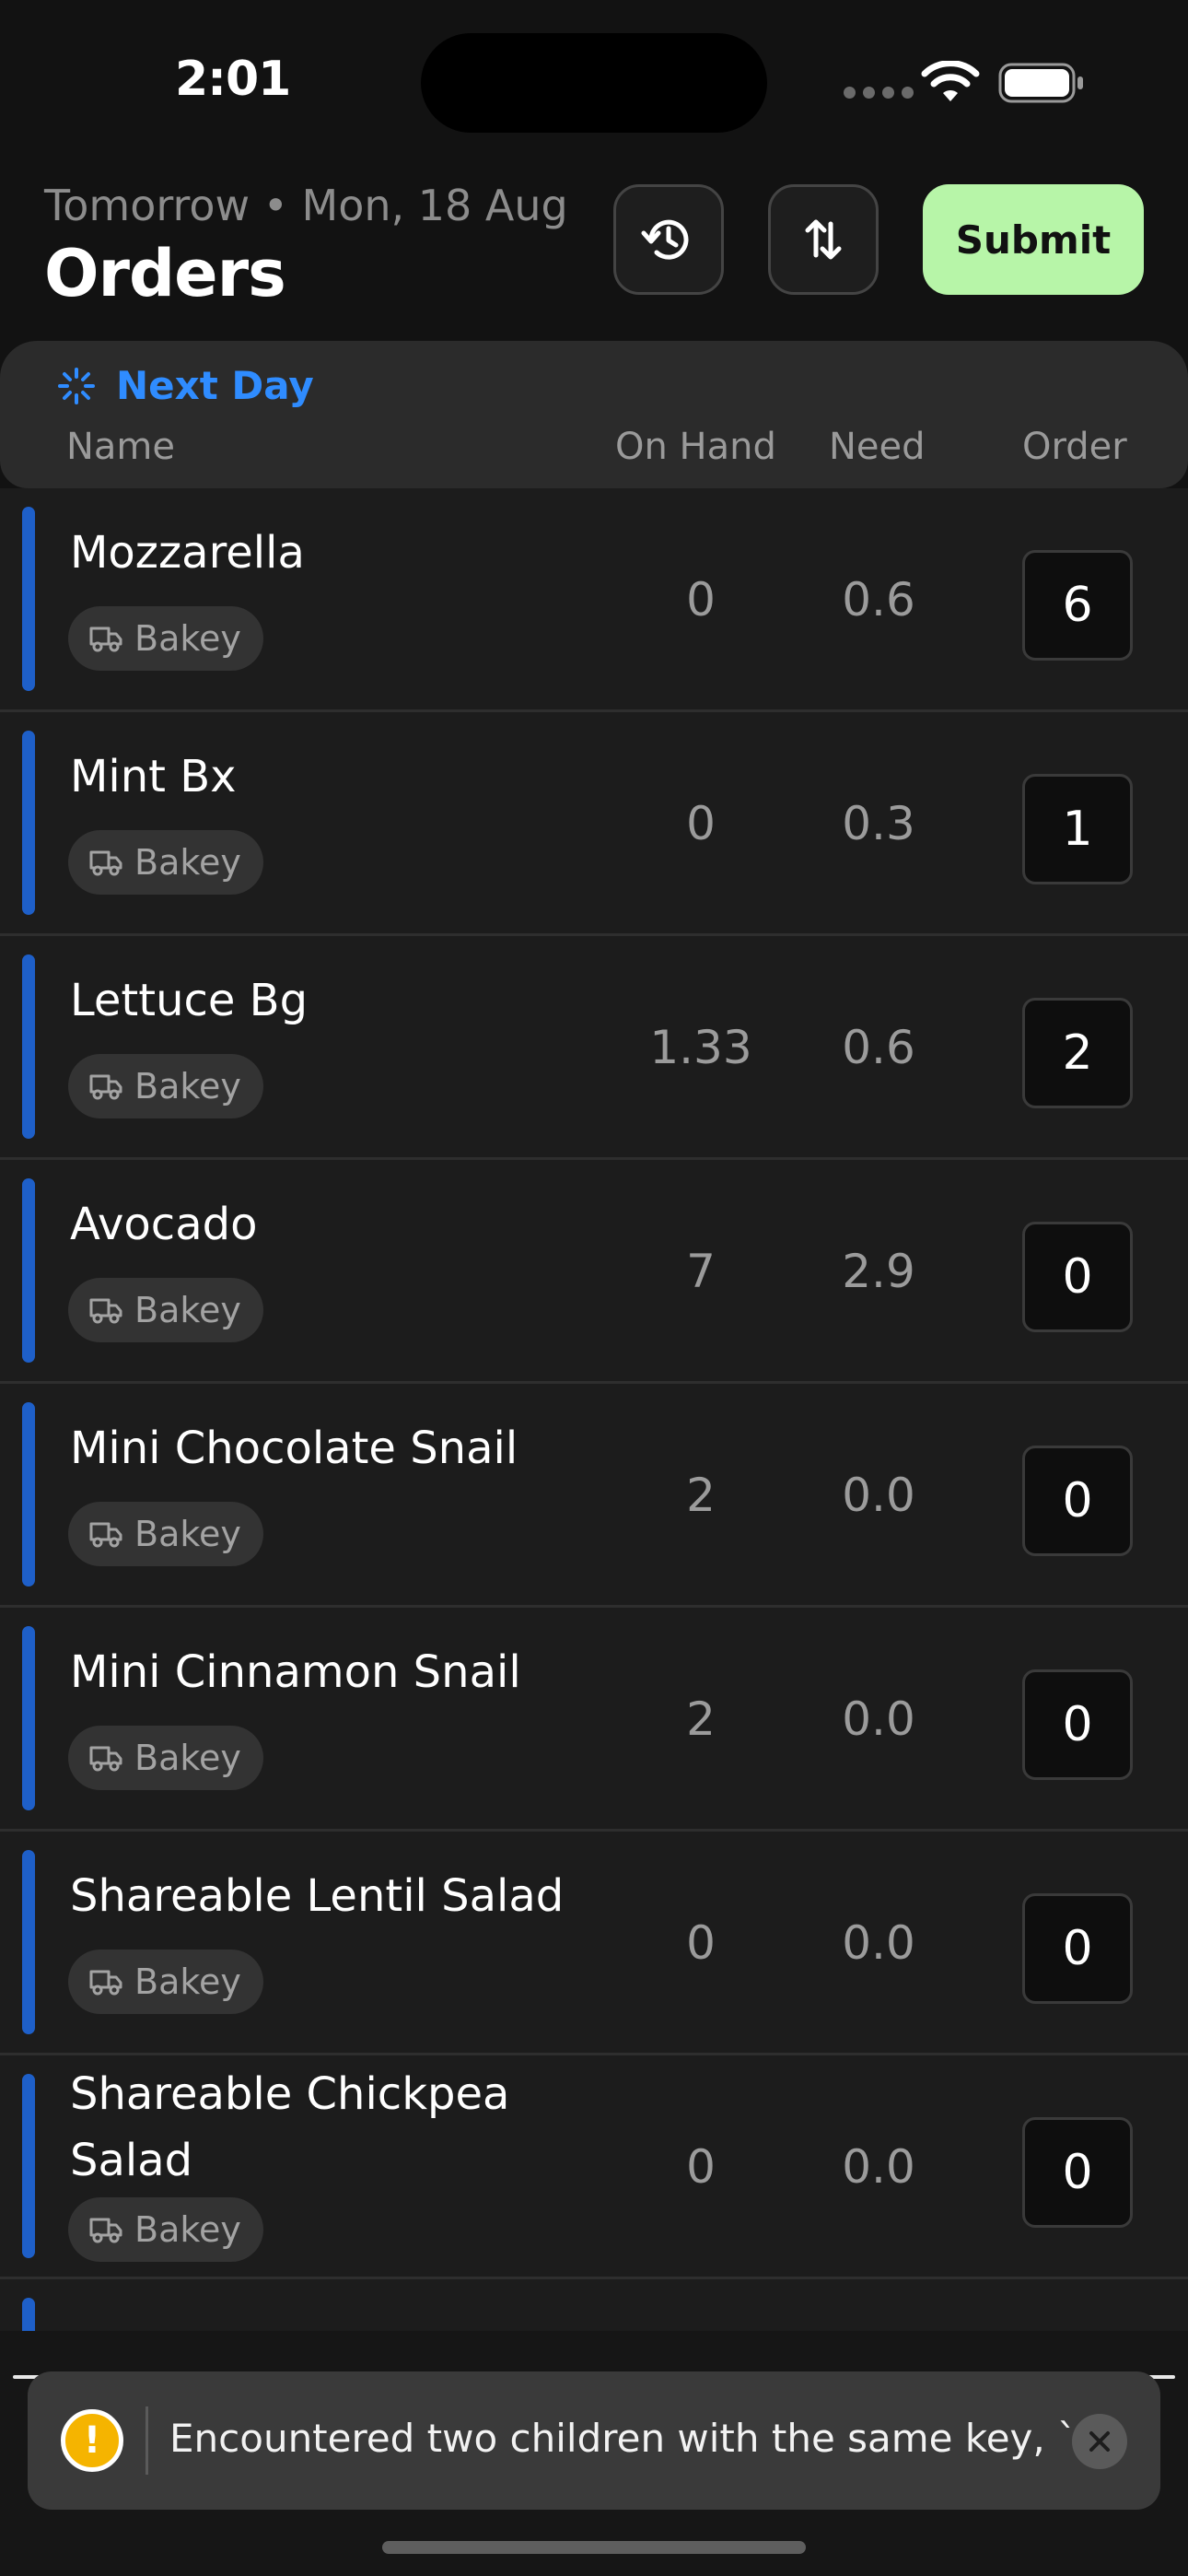  What do you see at coordinates (1077, 829) in the screenshot?
I see `order-quantity-input: 1` at bounding box center [1077, 829].